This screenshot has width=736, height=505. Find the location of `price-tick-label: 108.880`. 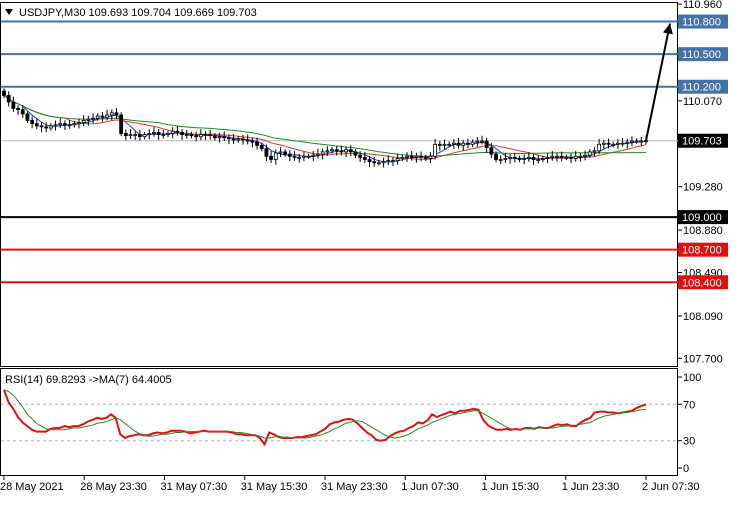

price-tick-label: 108.880 is located at coordinates (703, 231).